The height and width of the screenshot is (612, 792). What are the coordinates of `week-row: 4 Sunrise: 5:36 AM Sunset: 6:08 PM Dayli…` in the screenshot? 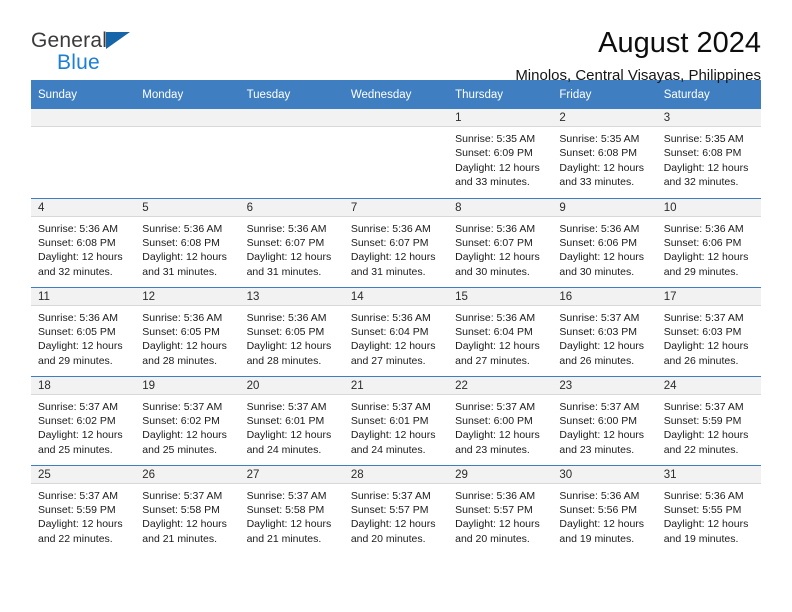 It's located at (396, 242).